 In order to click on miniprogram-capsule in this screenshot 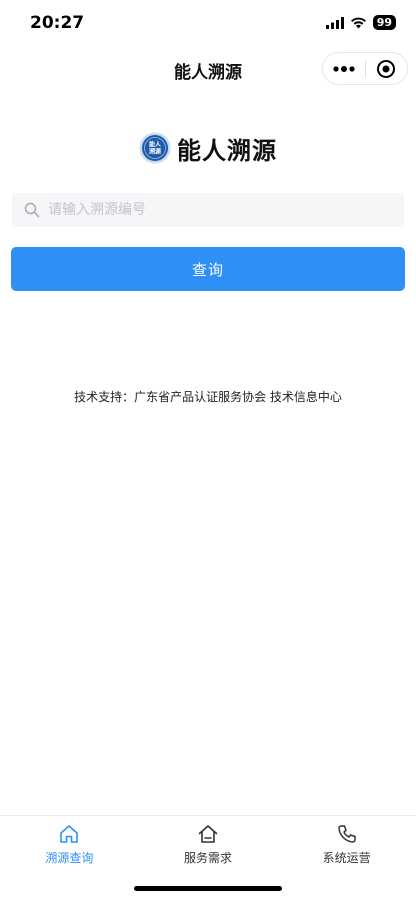, I will do `click(365, 68)`.